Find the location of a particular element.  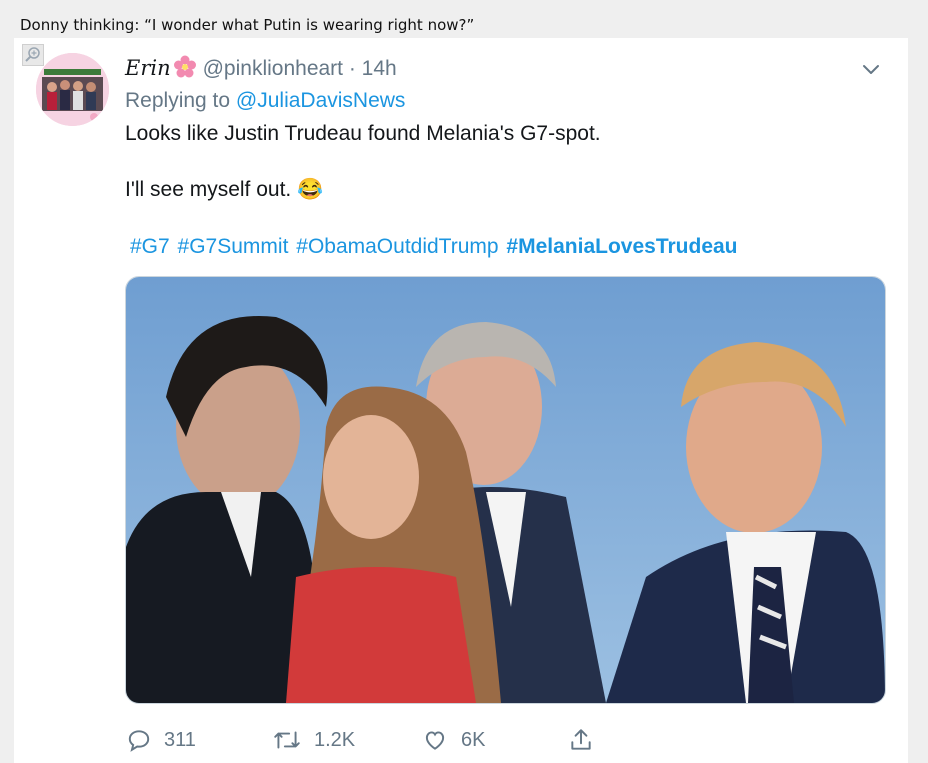

flower-icon is located at coordinates (185, 70).